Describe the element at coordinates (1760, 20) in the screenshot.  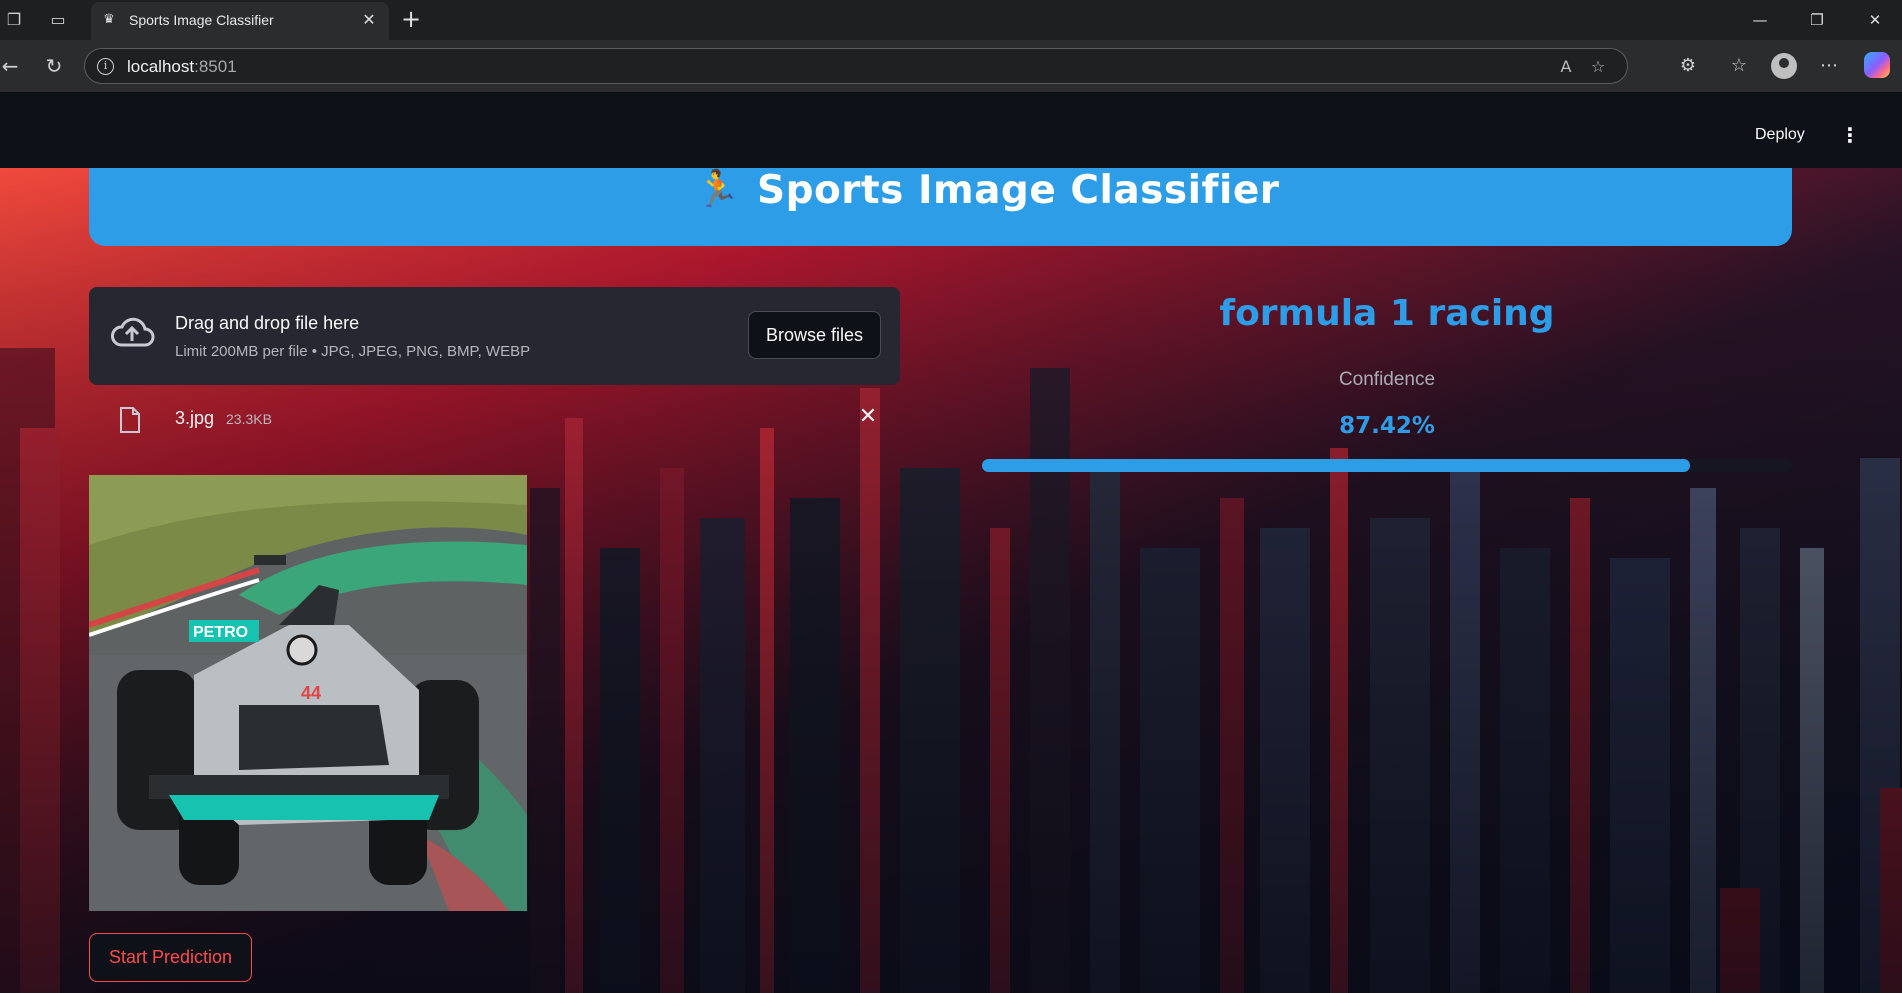
I see `minimize-icon: —` at that location.